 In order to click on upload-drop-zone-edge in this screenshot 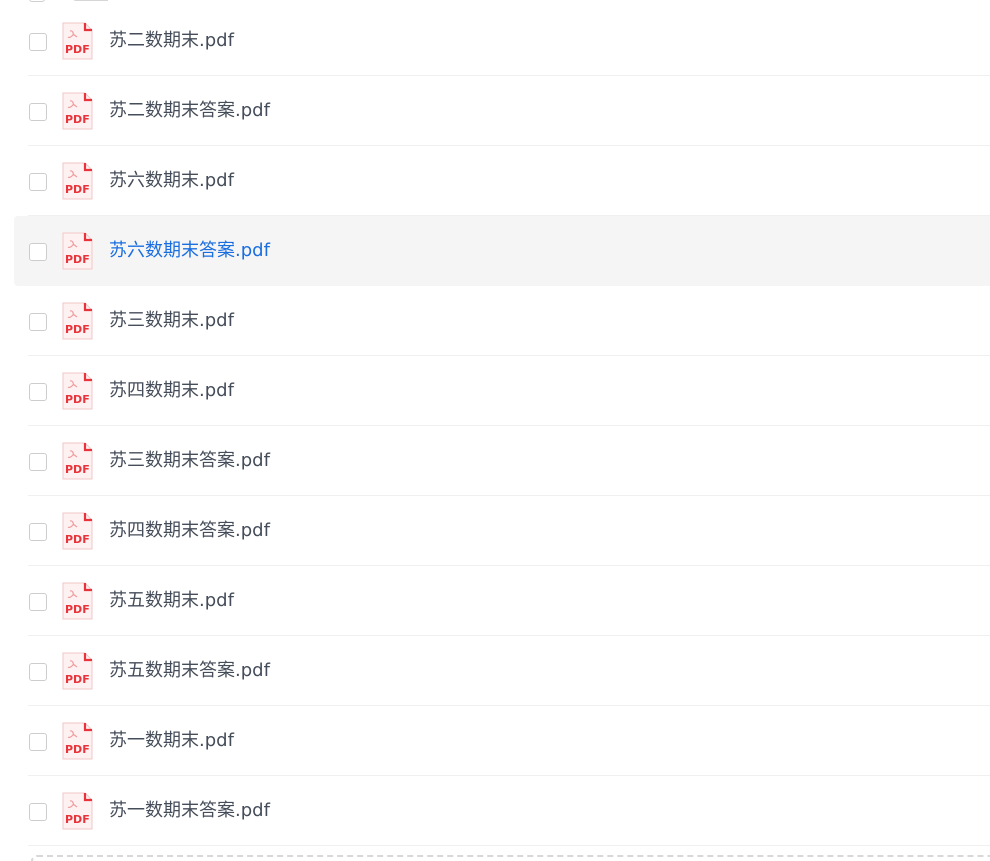, I will do `click(510, 858)`.